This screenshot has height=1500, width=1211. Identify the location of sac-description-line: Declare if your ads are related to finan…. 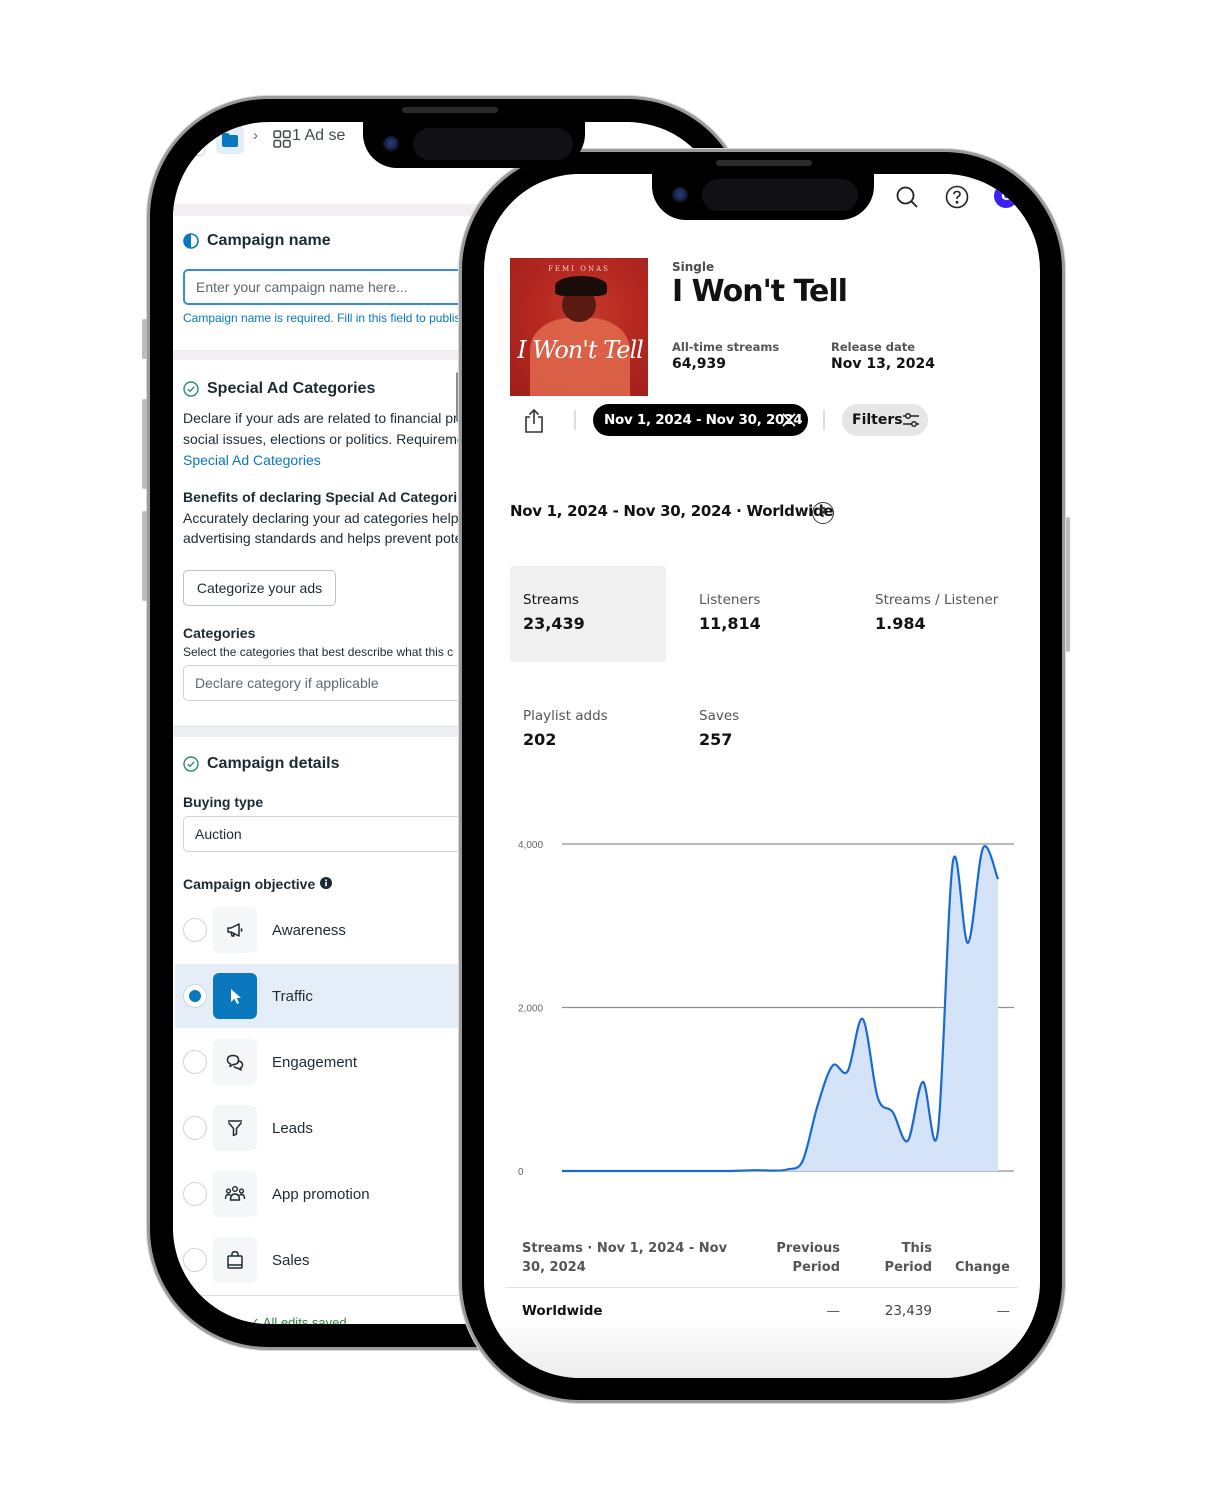
(324, 418).